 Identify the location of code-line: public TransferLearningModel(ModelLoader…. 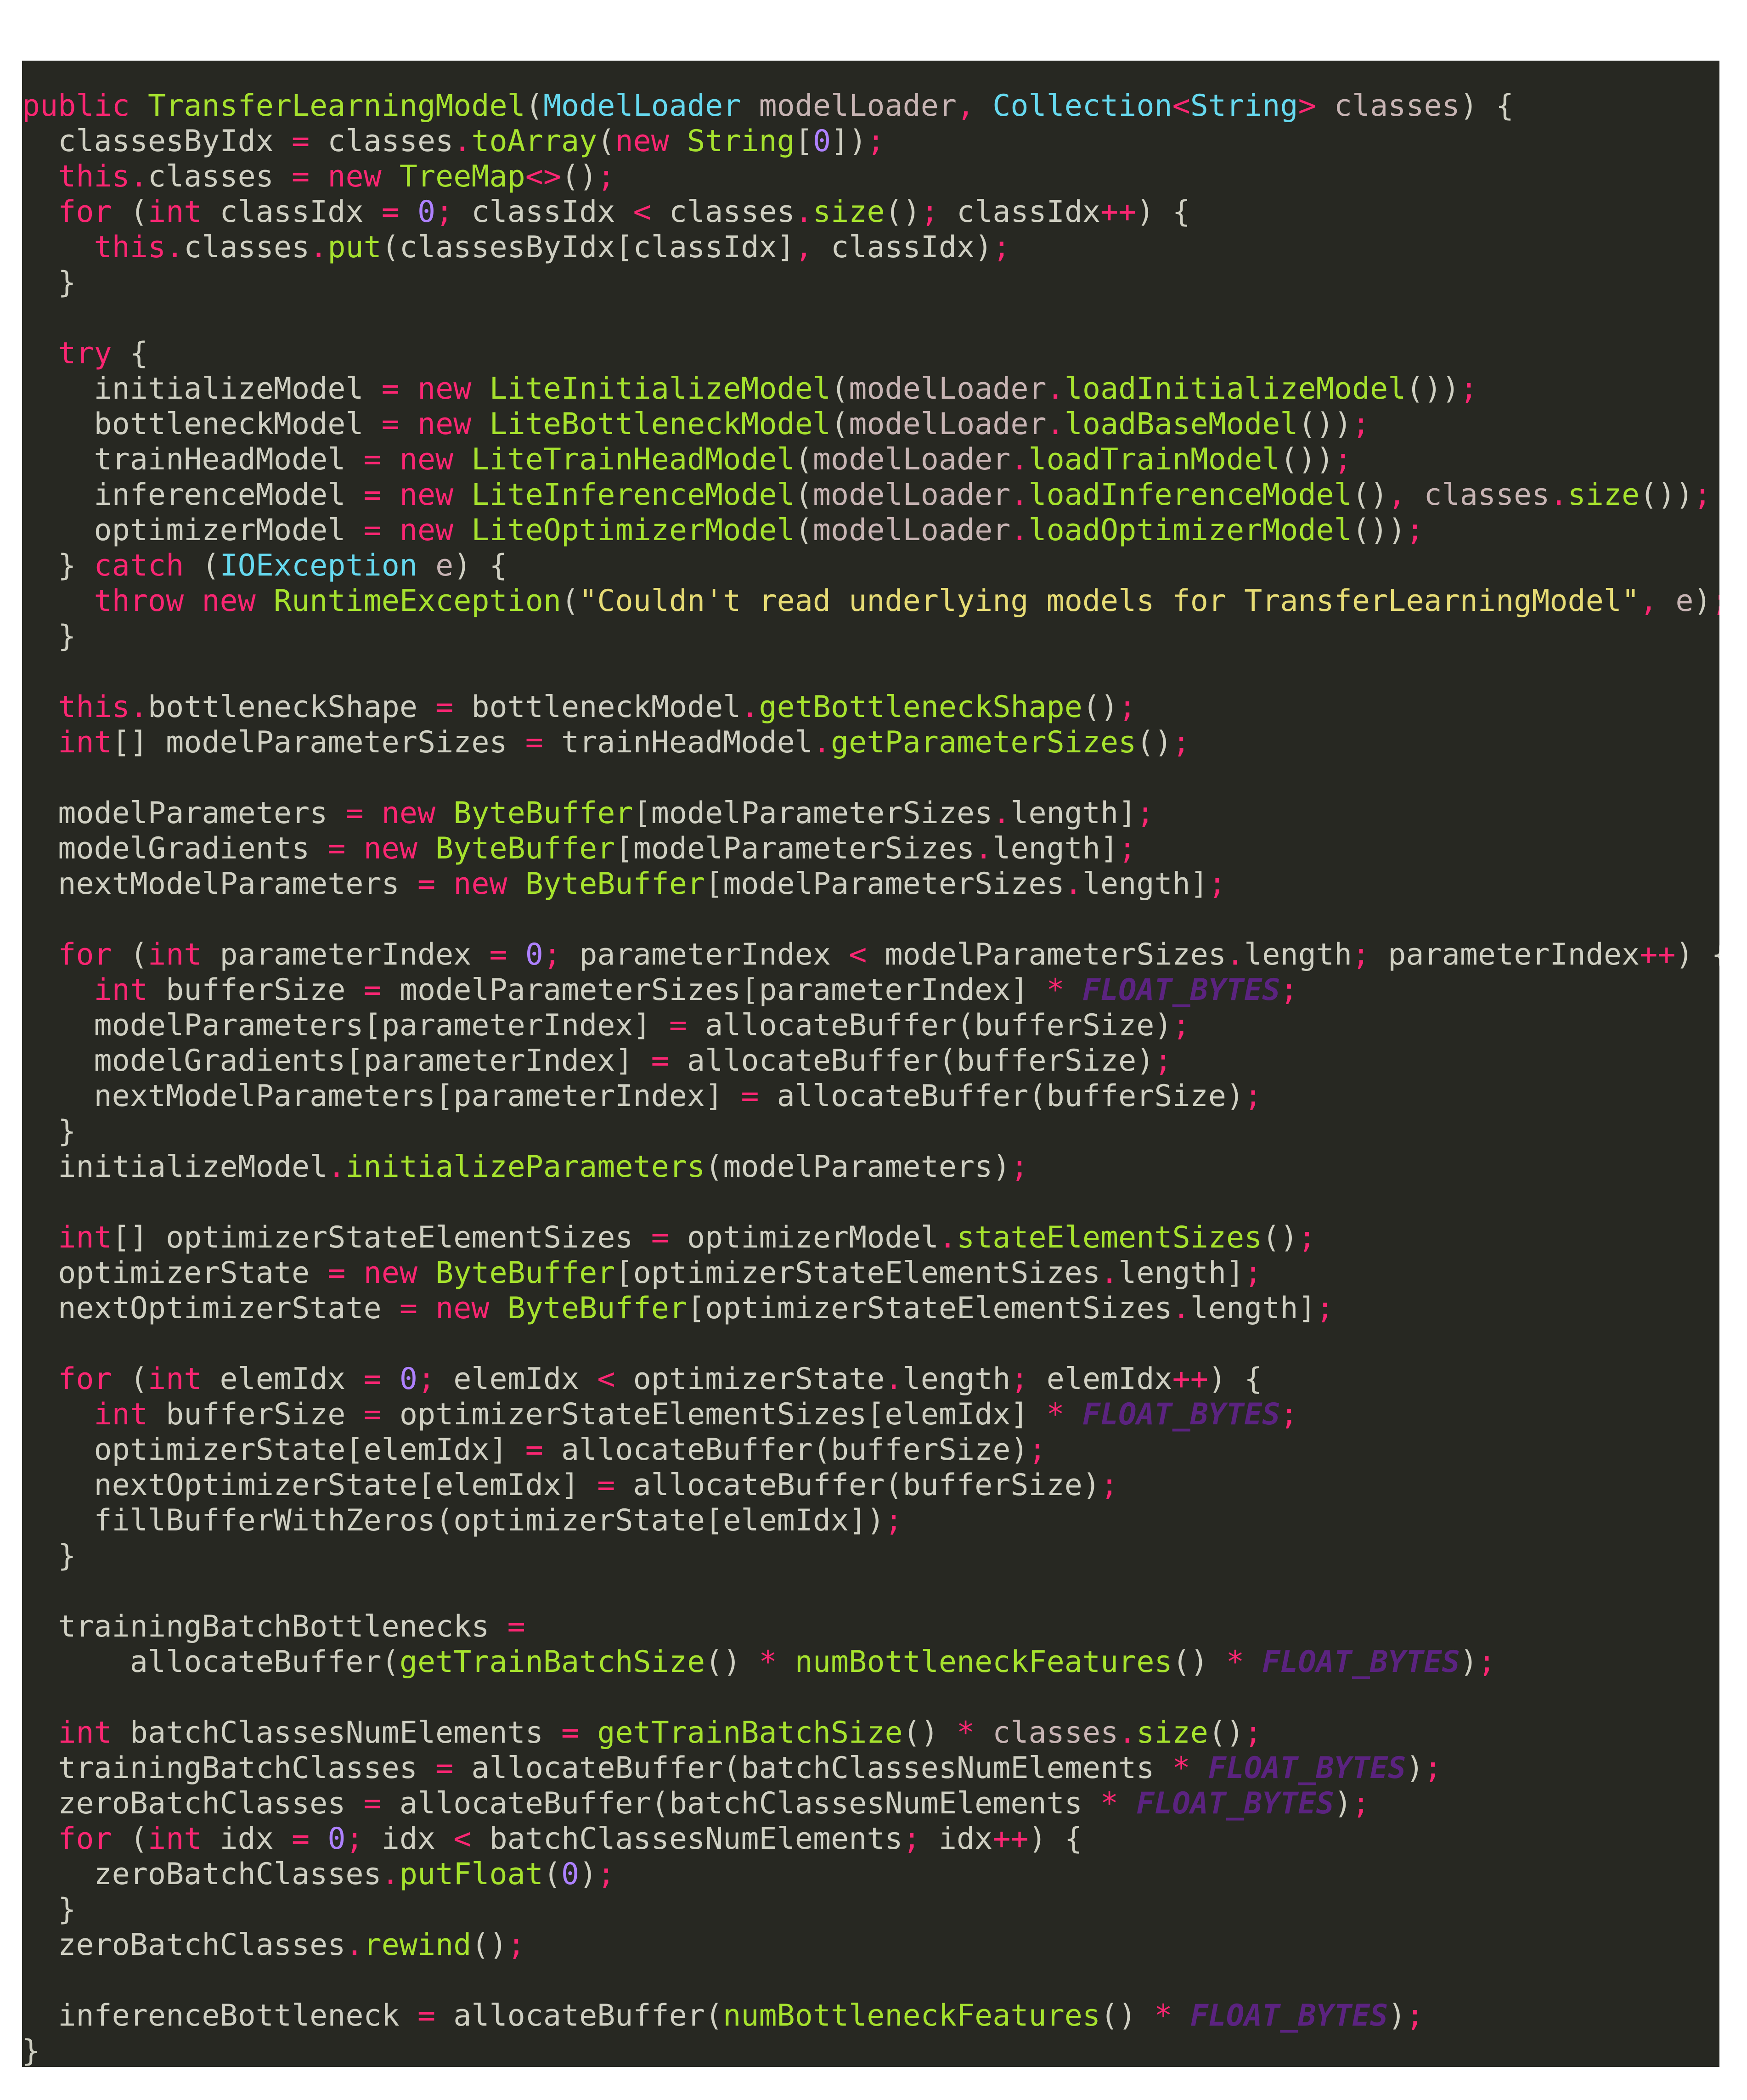
(870, 106).